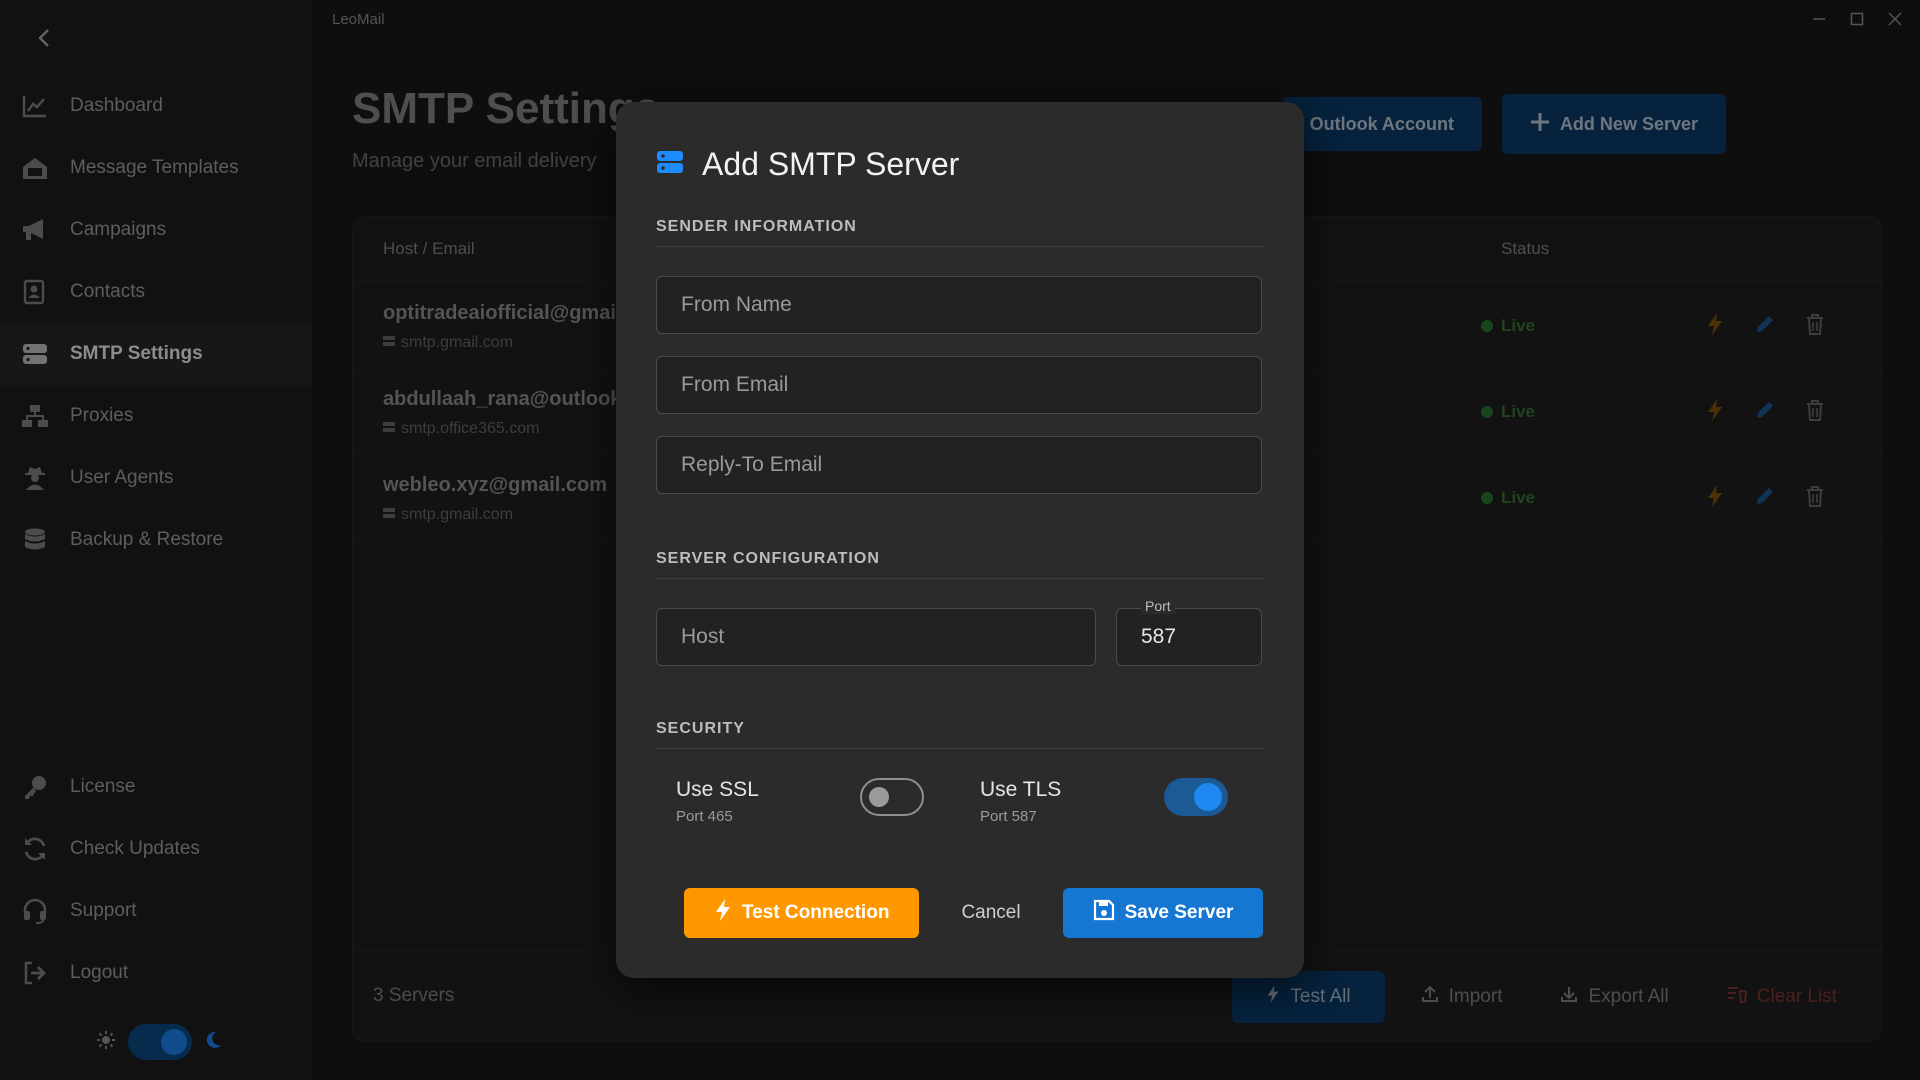 This screenshot has height=1080, width=1920. Describe the element at coordinates (723, 913) in the screenshot. I see `bolt-icon` at that location.